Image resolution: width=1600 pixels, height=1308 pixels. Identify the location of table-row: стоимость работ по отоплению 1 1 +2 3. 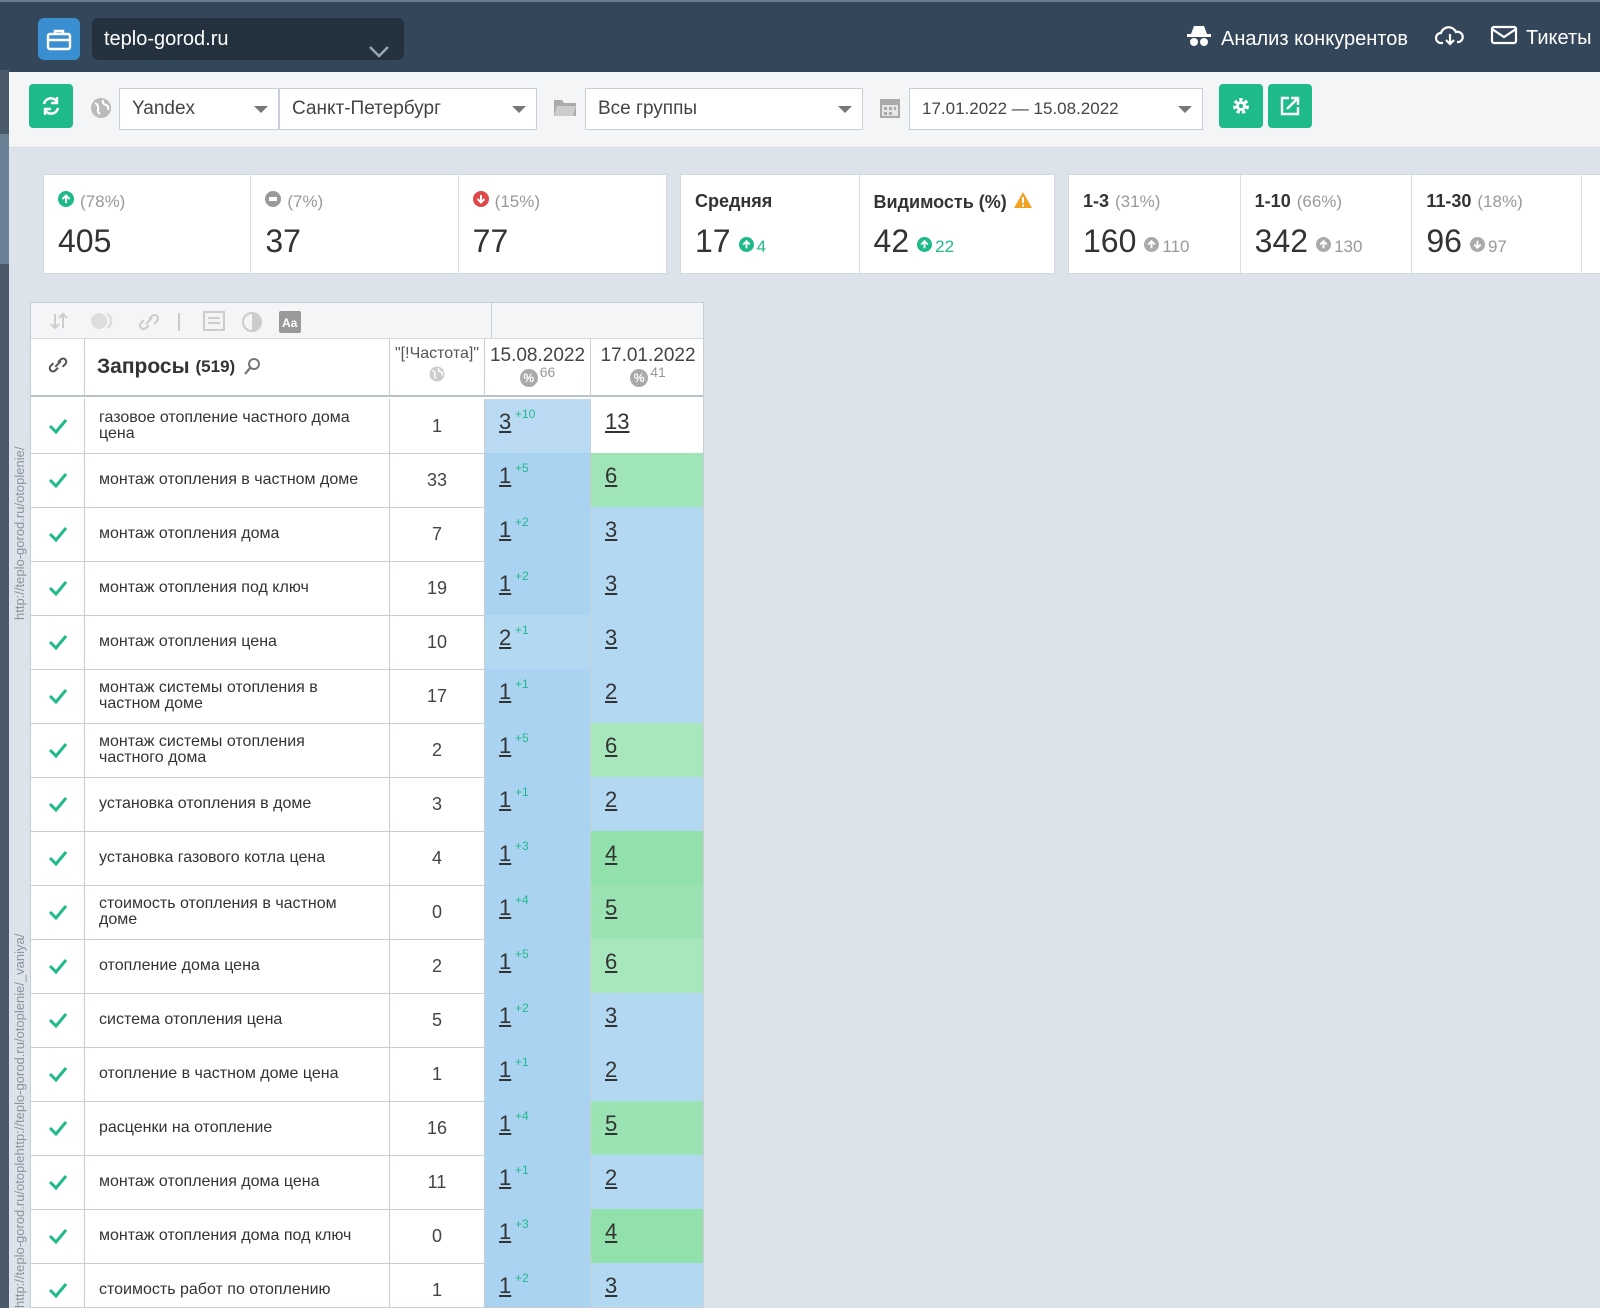
(367, 1285).